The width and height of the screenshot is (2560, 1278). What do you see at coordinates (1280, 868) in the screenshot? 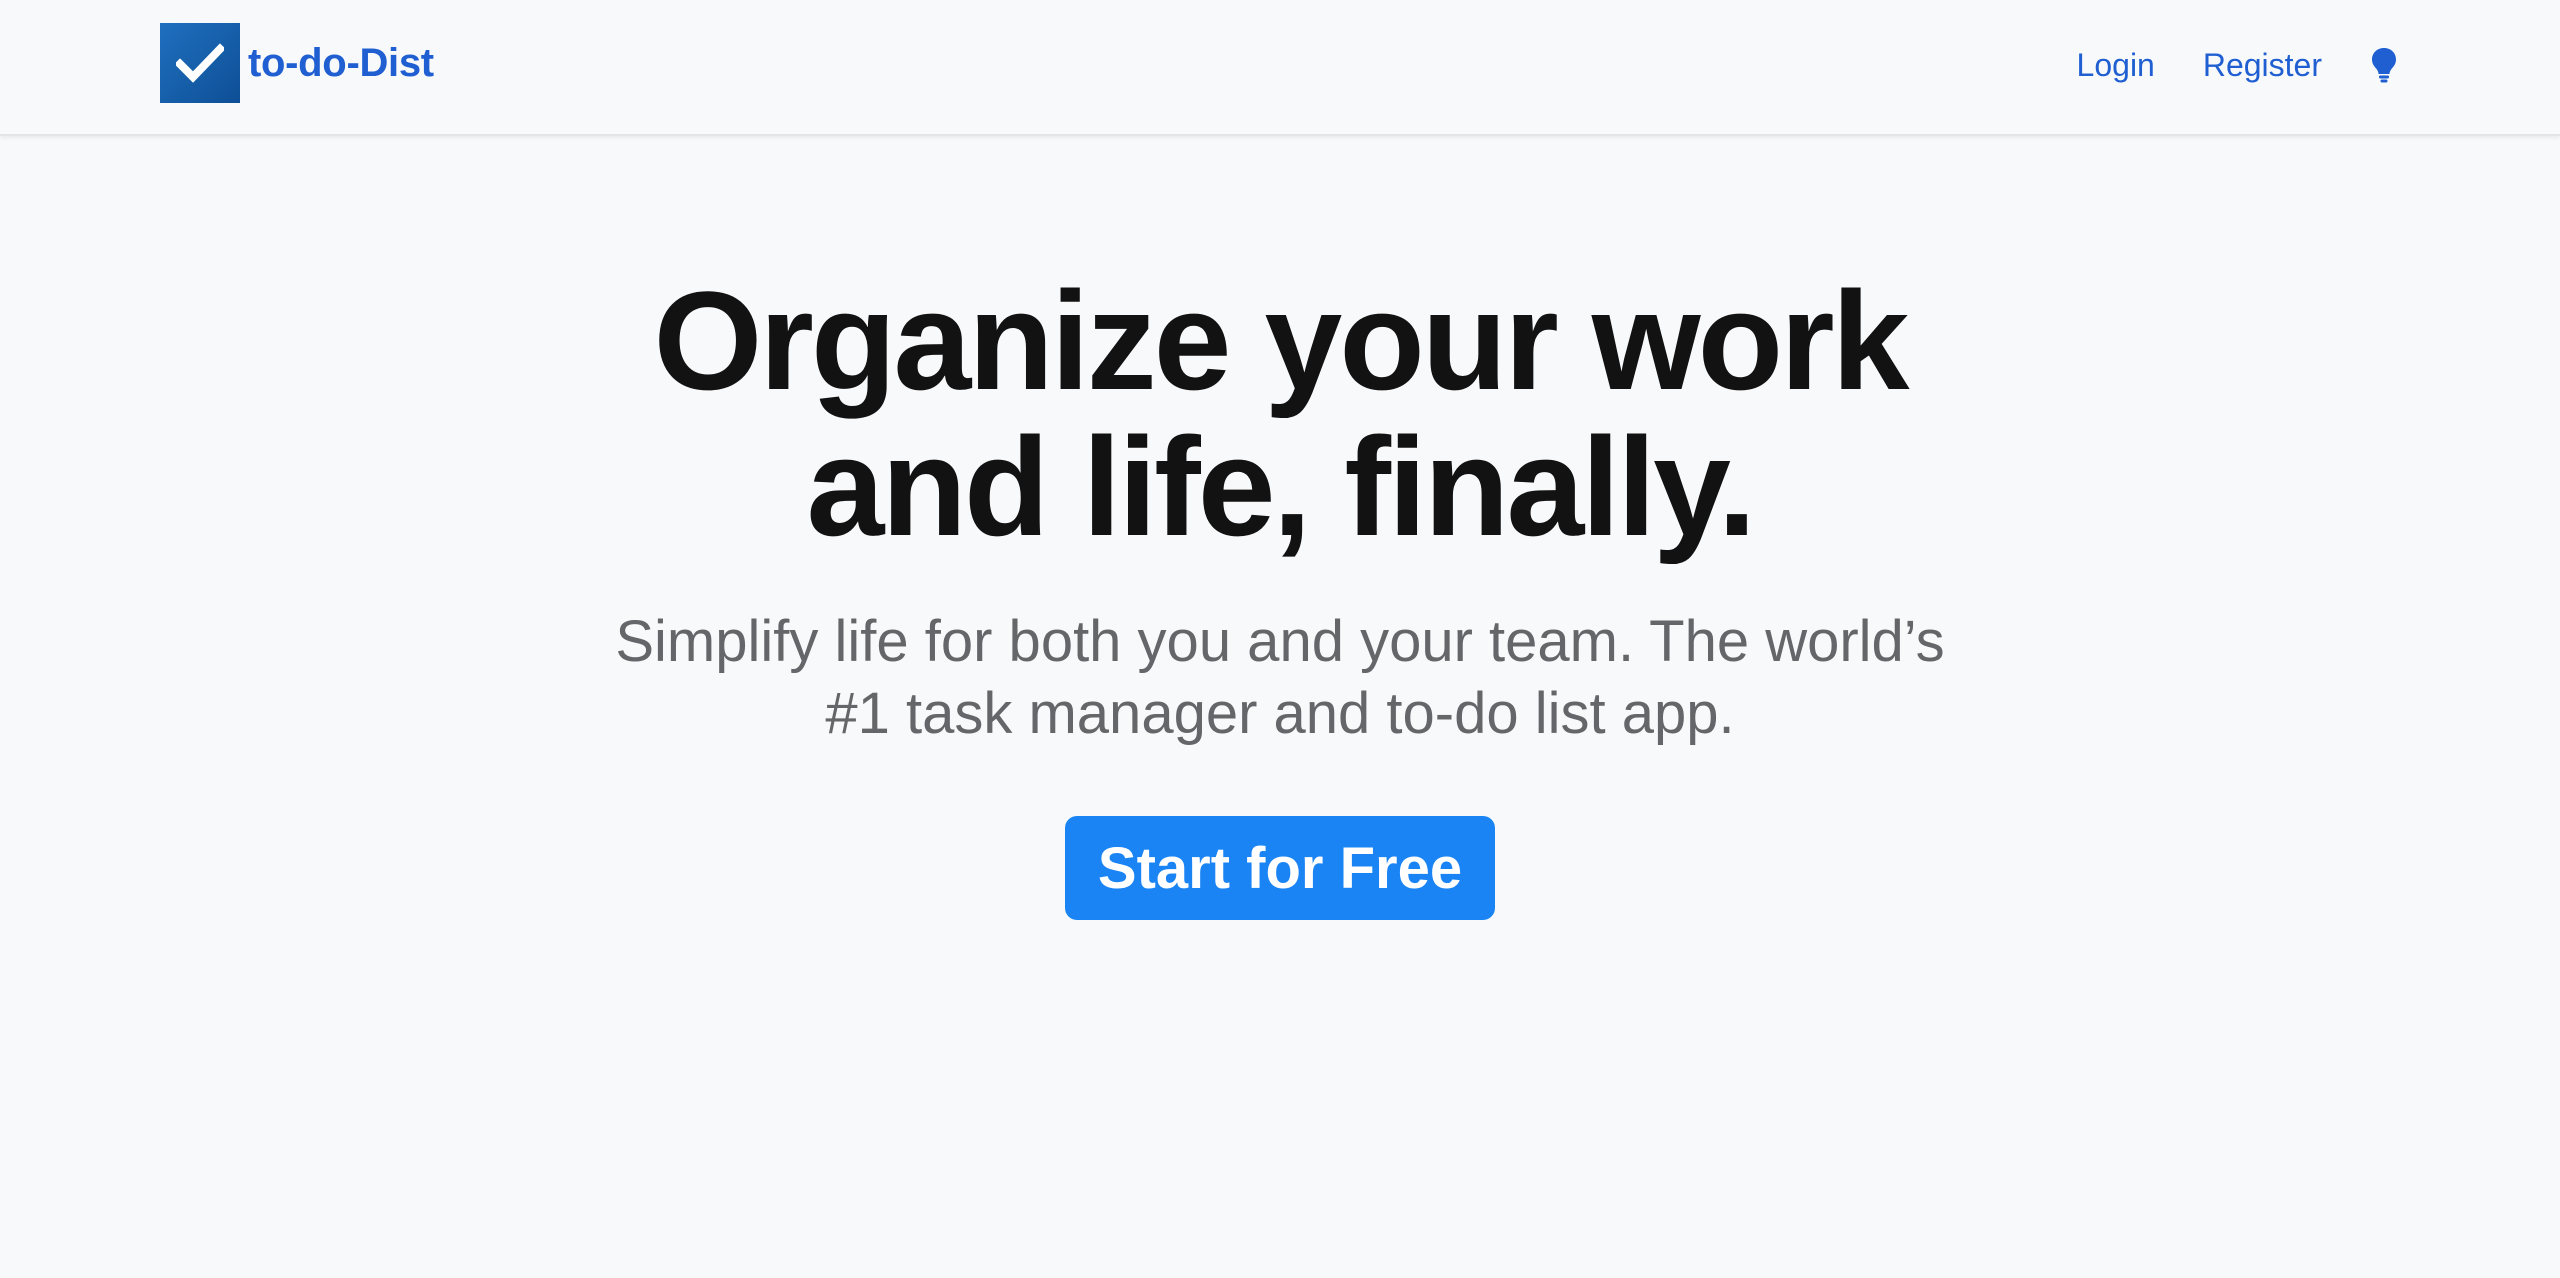
I see `start-for-free-button: Start for Free` at bounding box center [1280, 868].